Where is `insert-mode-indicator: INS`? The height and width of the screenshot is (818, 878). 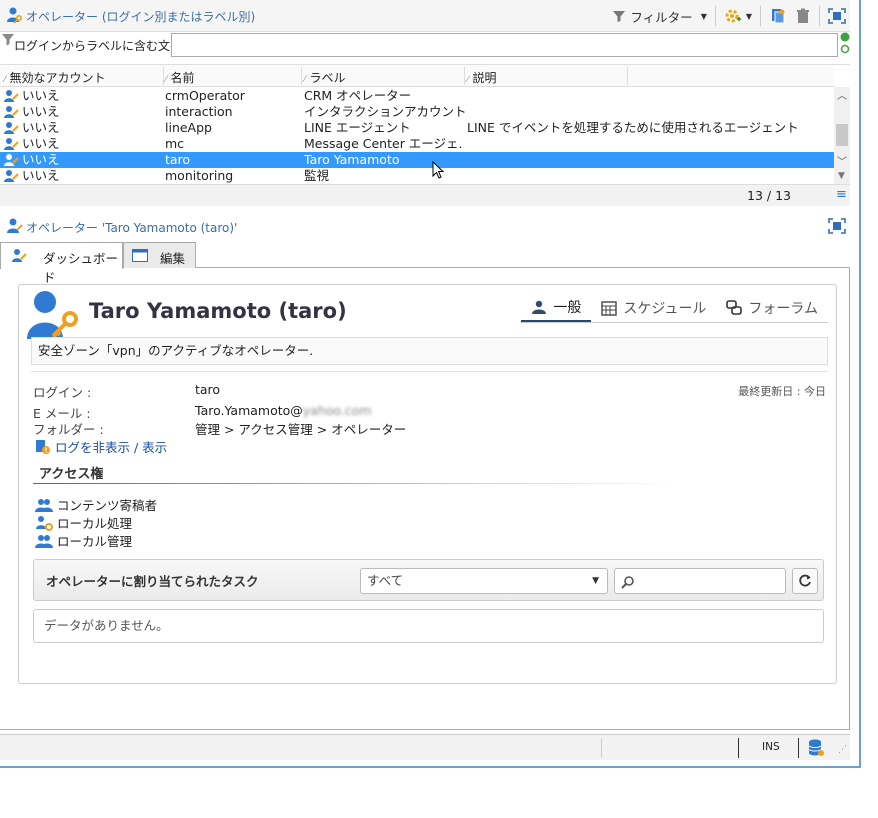
insert-mode-indicator: INS is located at coordinates (771, 747).